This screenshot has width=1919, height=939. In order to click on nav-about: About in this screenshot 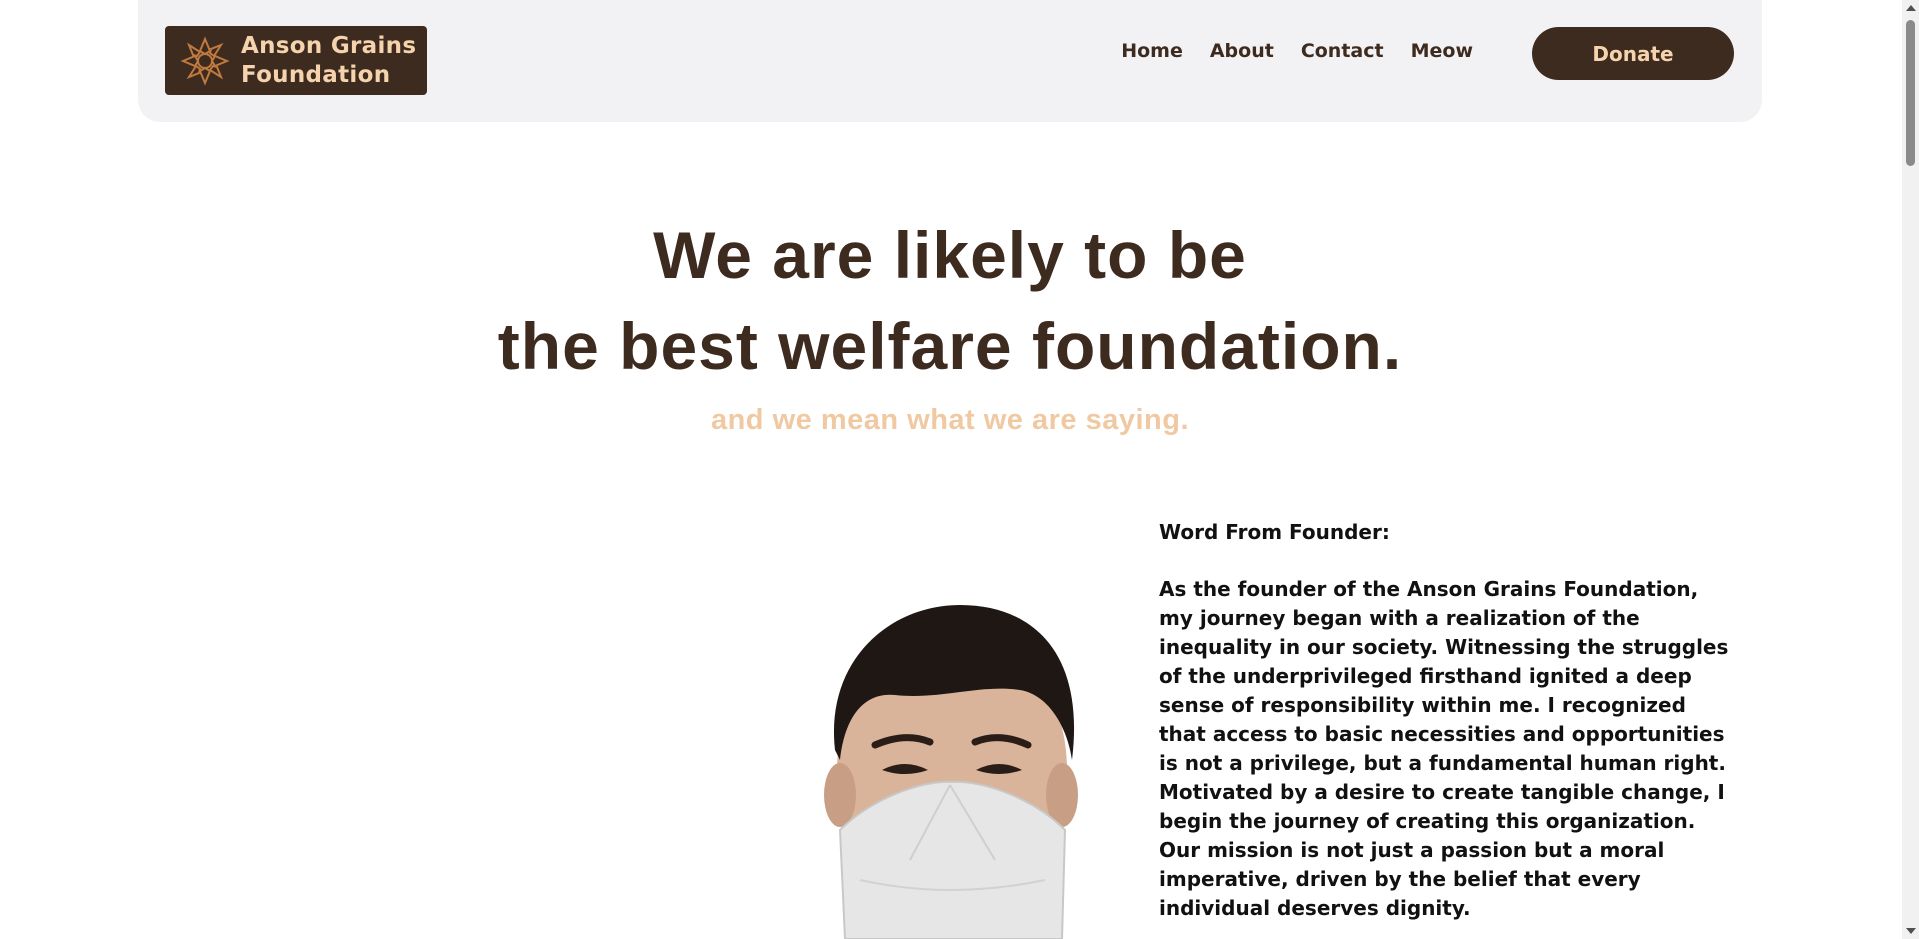, I will do `click(1242, 51)`.